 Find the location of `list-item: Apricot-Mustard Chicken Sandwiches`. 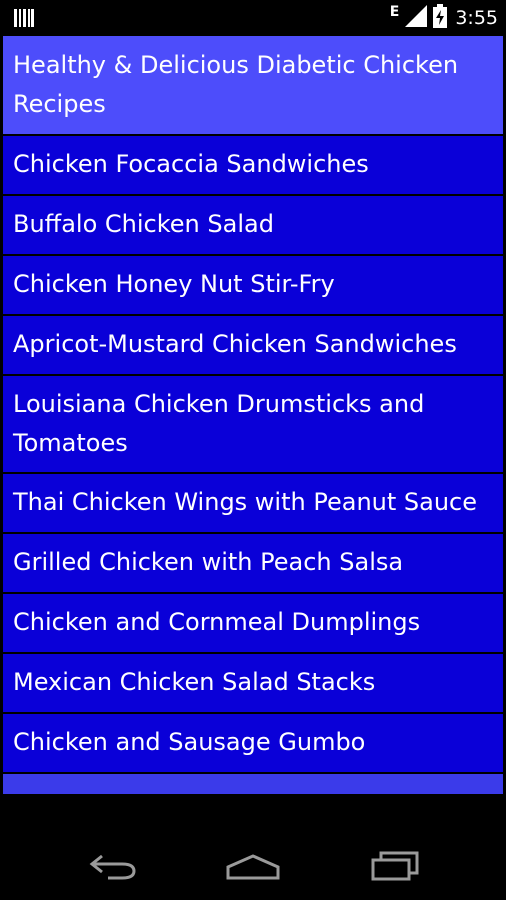

list-item: Apricot-Mustard Chicken Sandwiches is located at coordinates (253, 345).